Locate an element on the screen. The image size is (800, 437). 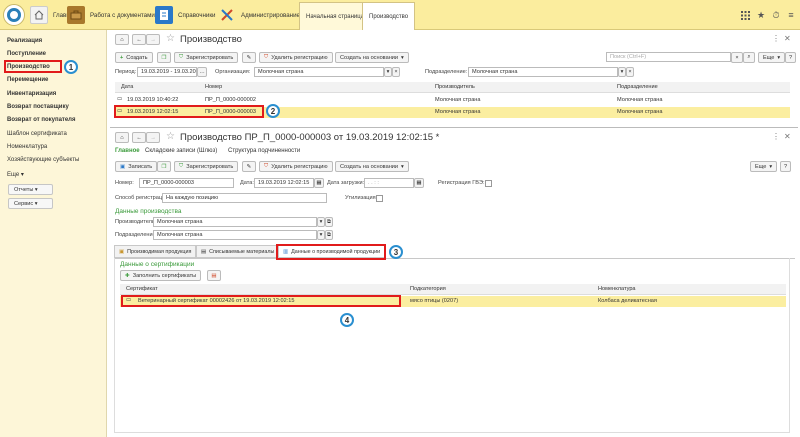
col-producer: Производитель is located at coordinates (455, 87).